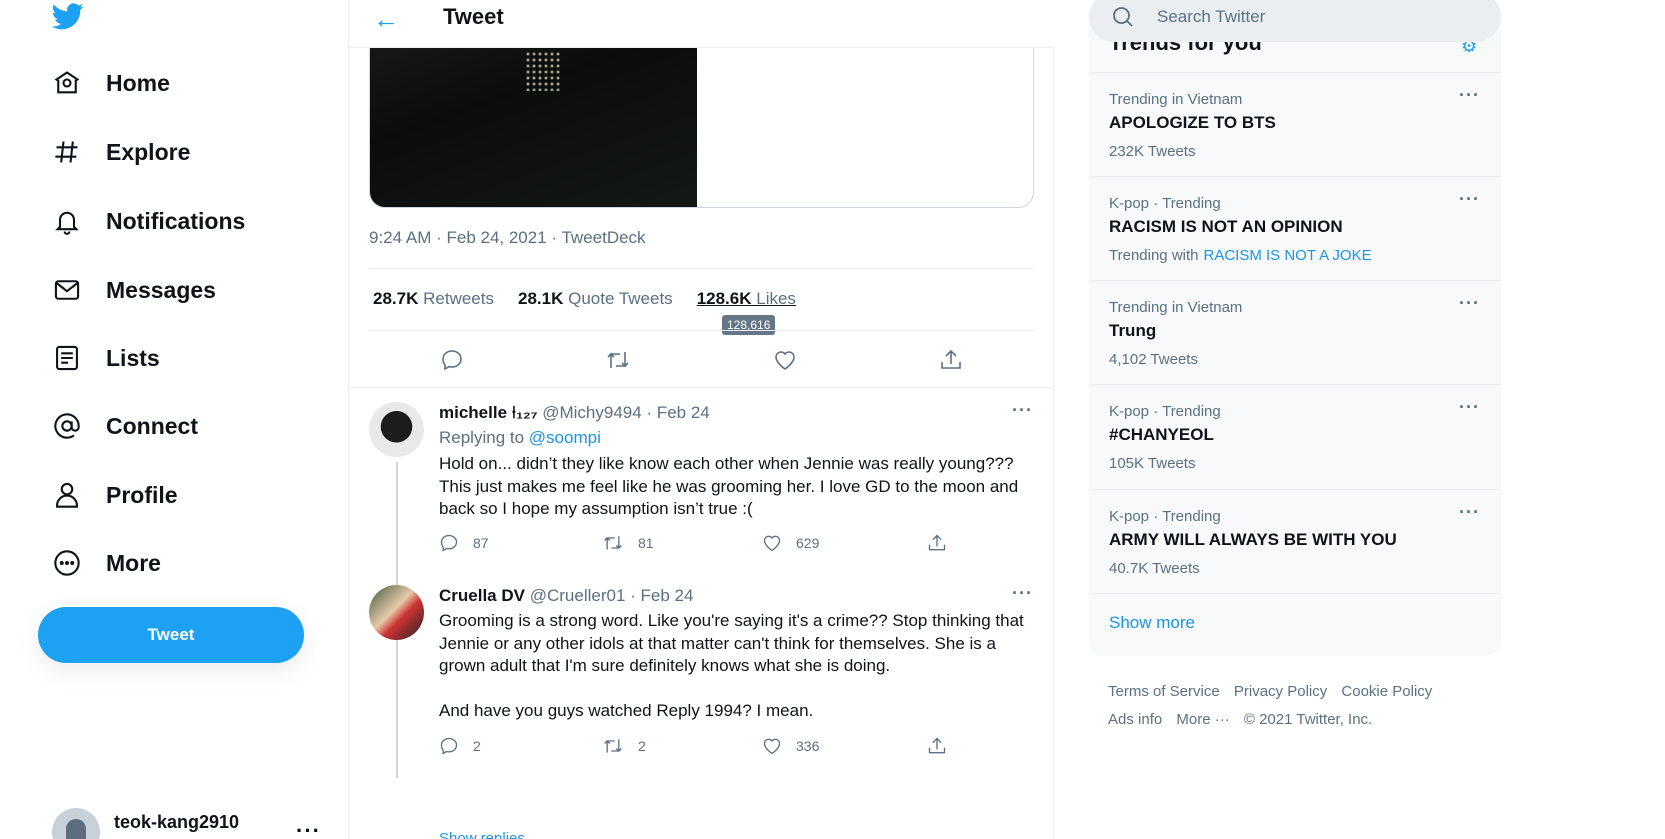 The height and width of the screenshot is (839, 1665). Describe the element at coordinates (646, 543) in the screenshot. I see `retweet-count: 81` at that location.